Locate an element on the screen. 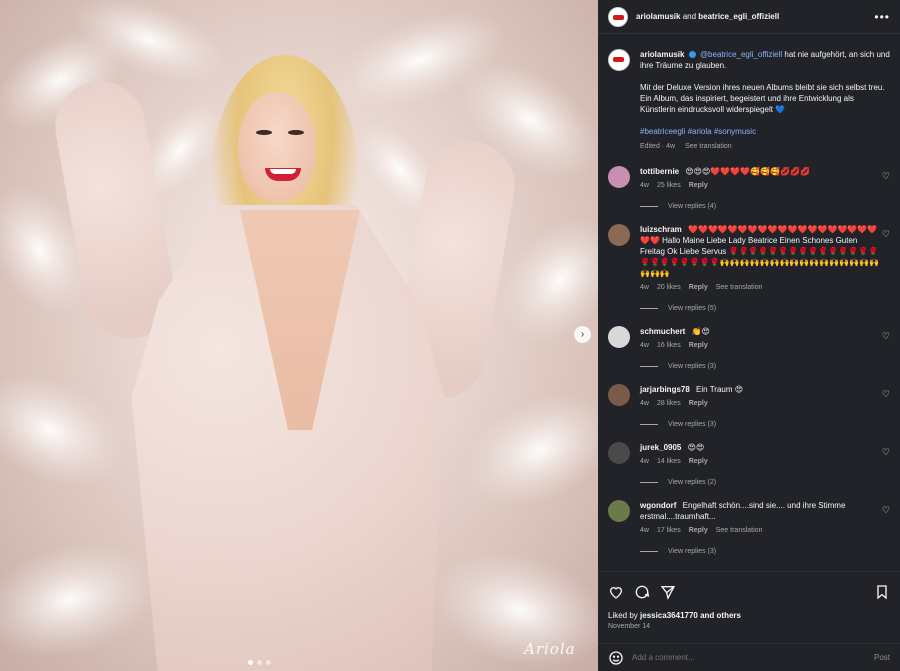  mention-link: @beatrice_egli_offiziell is located at coordinates (741, 54).